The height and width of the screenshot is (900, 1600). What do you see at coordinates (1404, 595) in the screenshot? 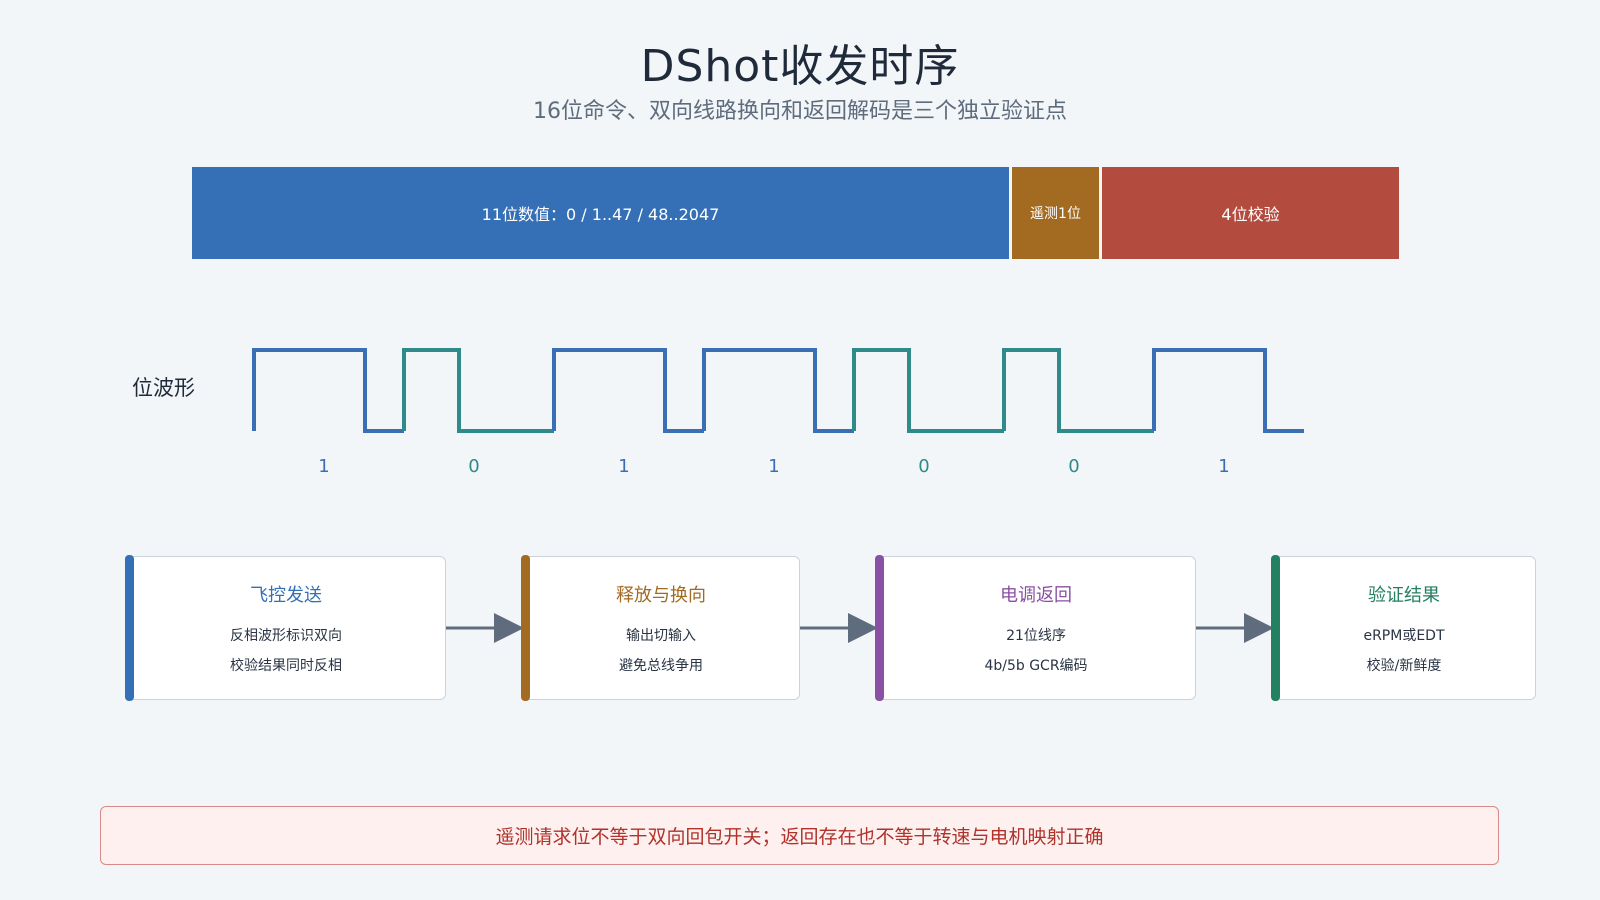
I see `stage-title: 验证结果` at bounding box center [1404, 595].